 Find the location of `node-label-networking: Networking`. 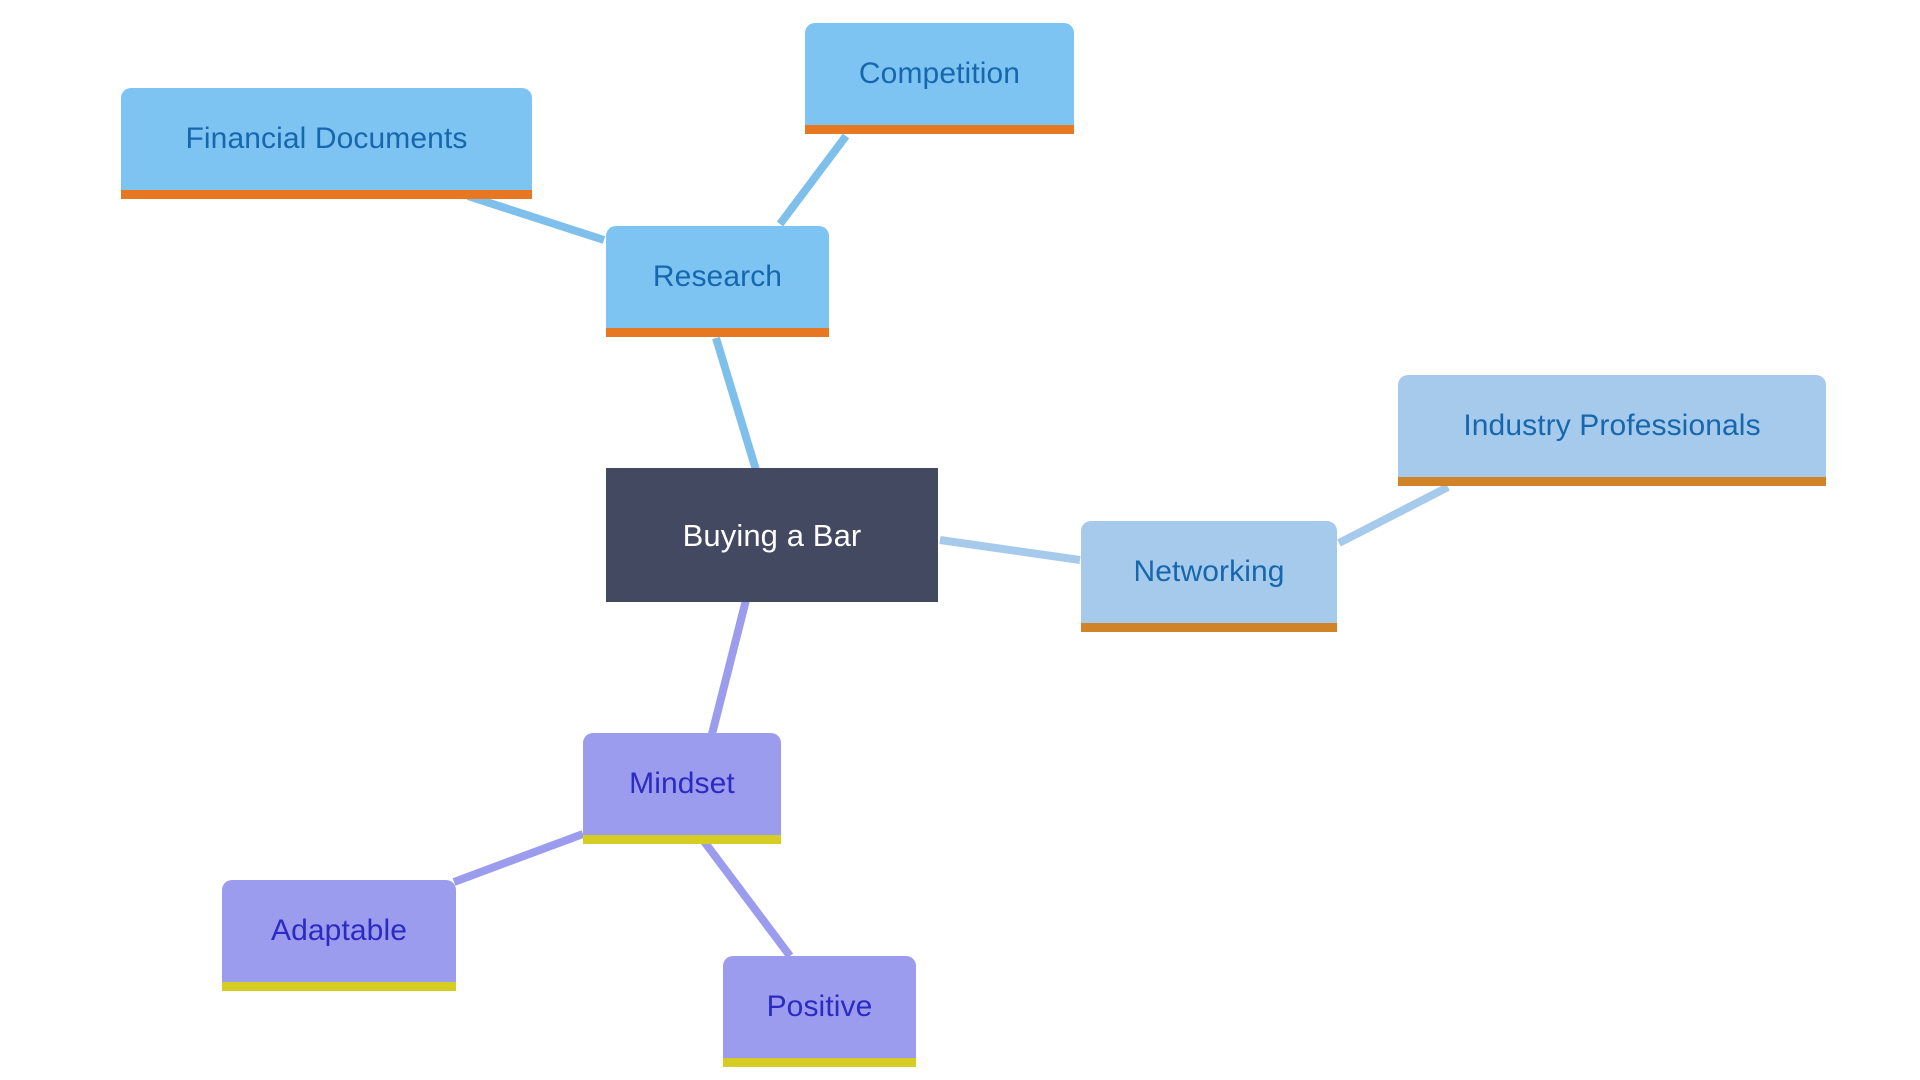

node-label-networking: Networking is located at coordinates (1209, 571).